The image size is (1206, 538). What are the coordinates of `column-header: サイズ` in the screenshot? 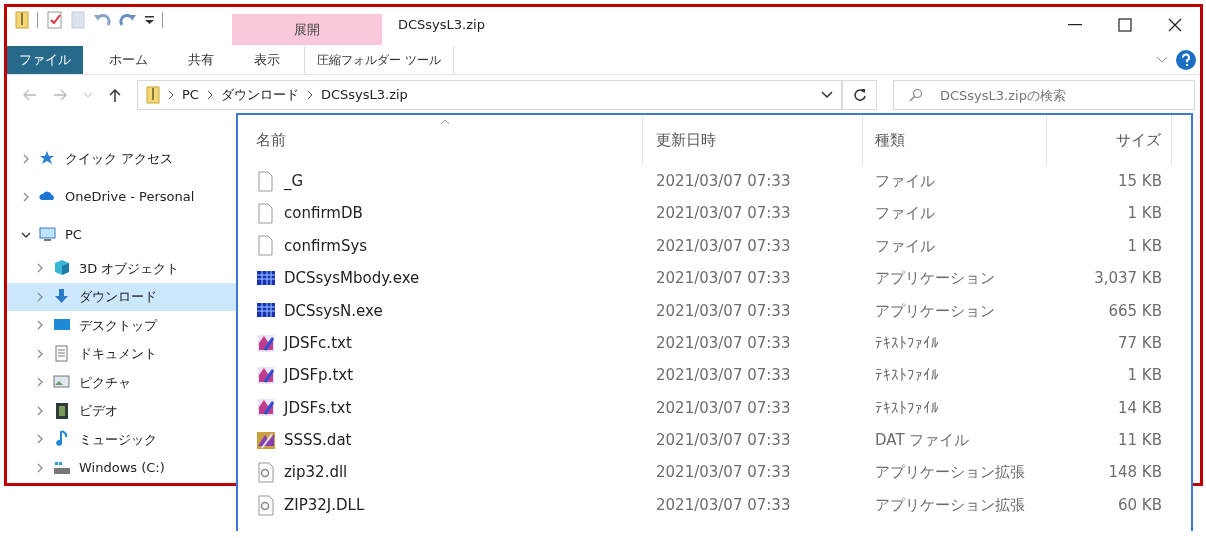 It's located at (1109, 140).